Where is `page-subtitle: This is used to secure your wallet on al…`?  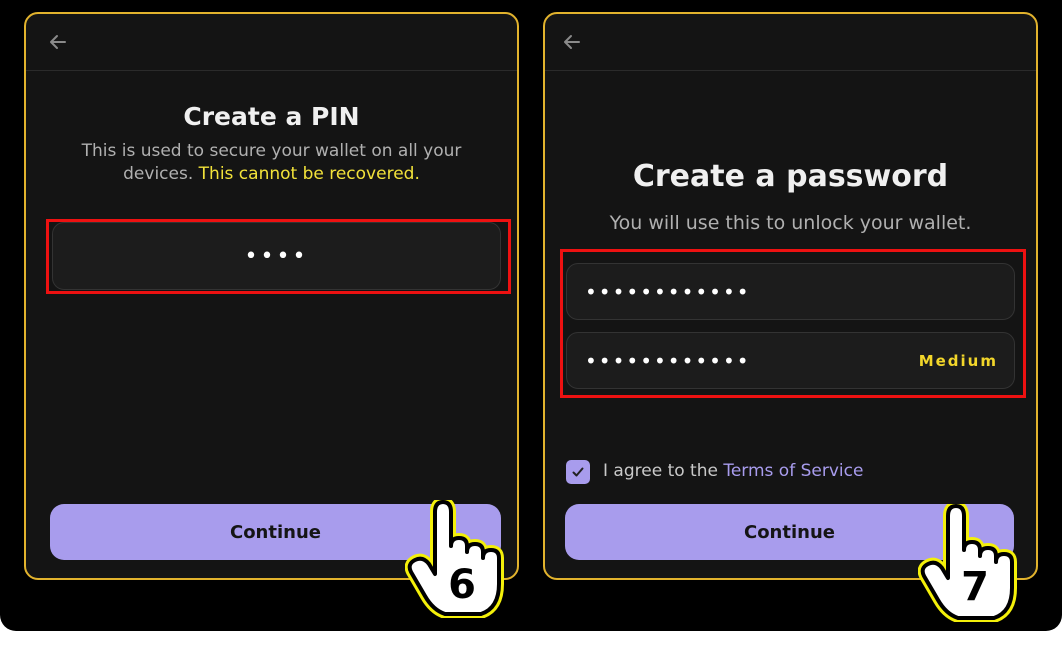 page-subtitle: This is used to secure your wallet on al… is located at coordinates (271, 163).